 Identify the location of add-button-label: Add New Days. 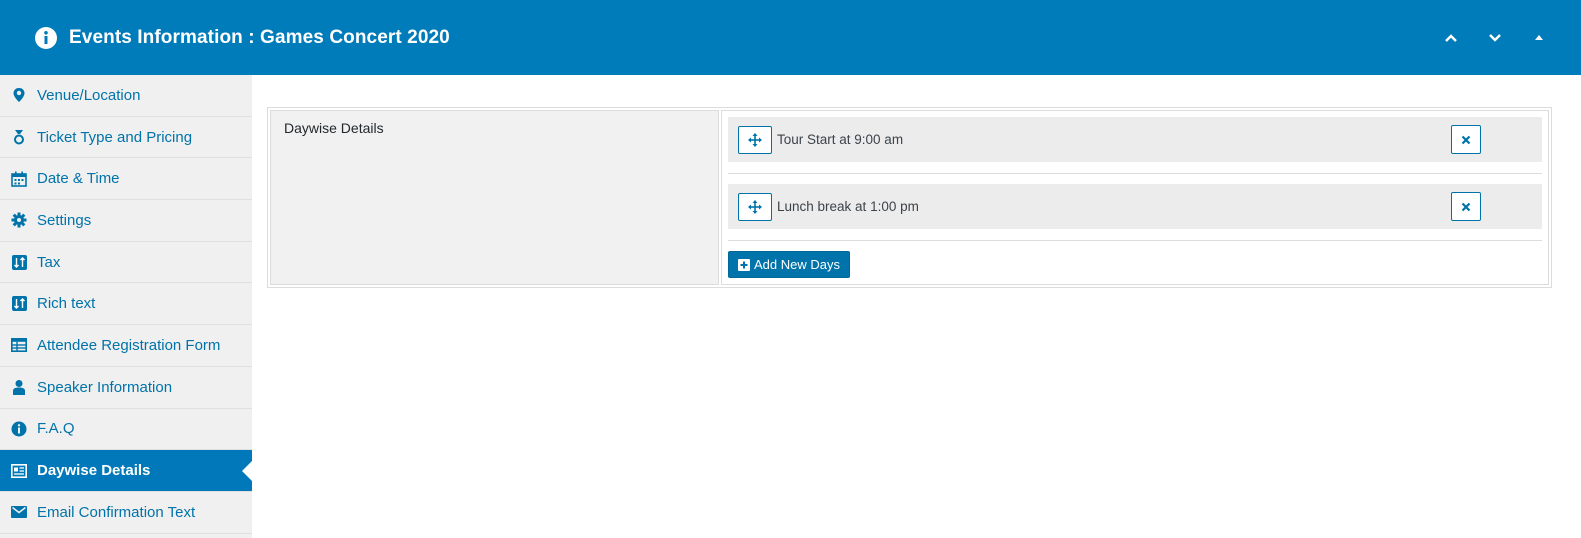
(797, 264).